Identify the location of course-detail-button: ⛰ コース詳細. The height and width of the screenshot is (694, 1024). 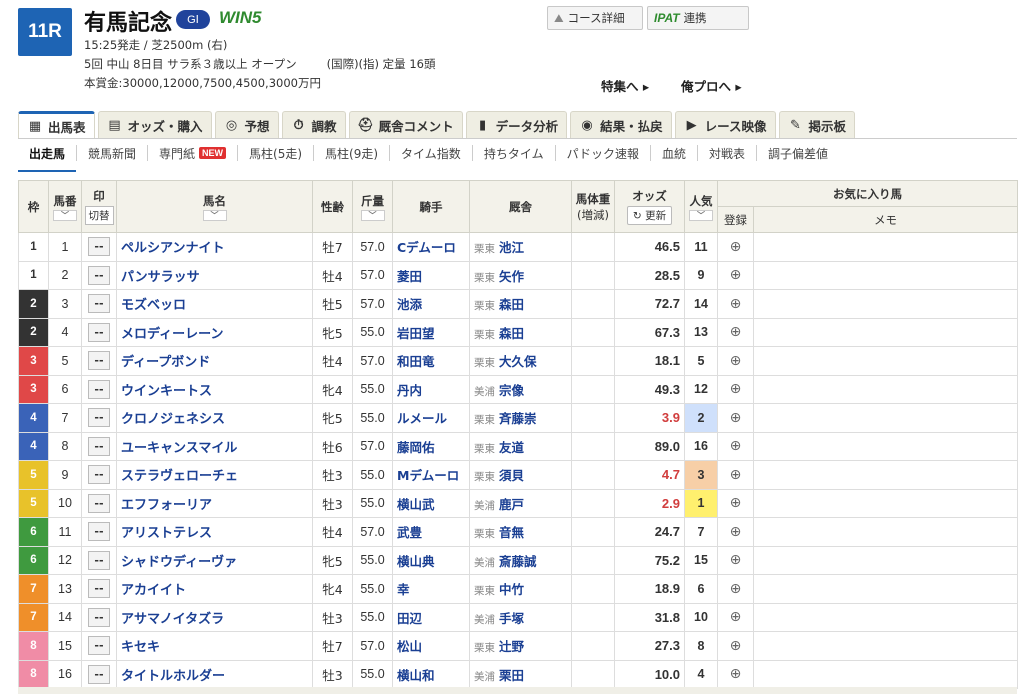
(595, 18).